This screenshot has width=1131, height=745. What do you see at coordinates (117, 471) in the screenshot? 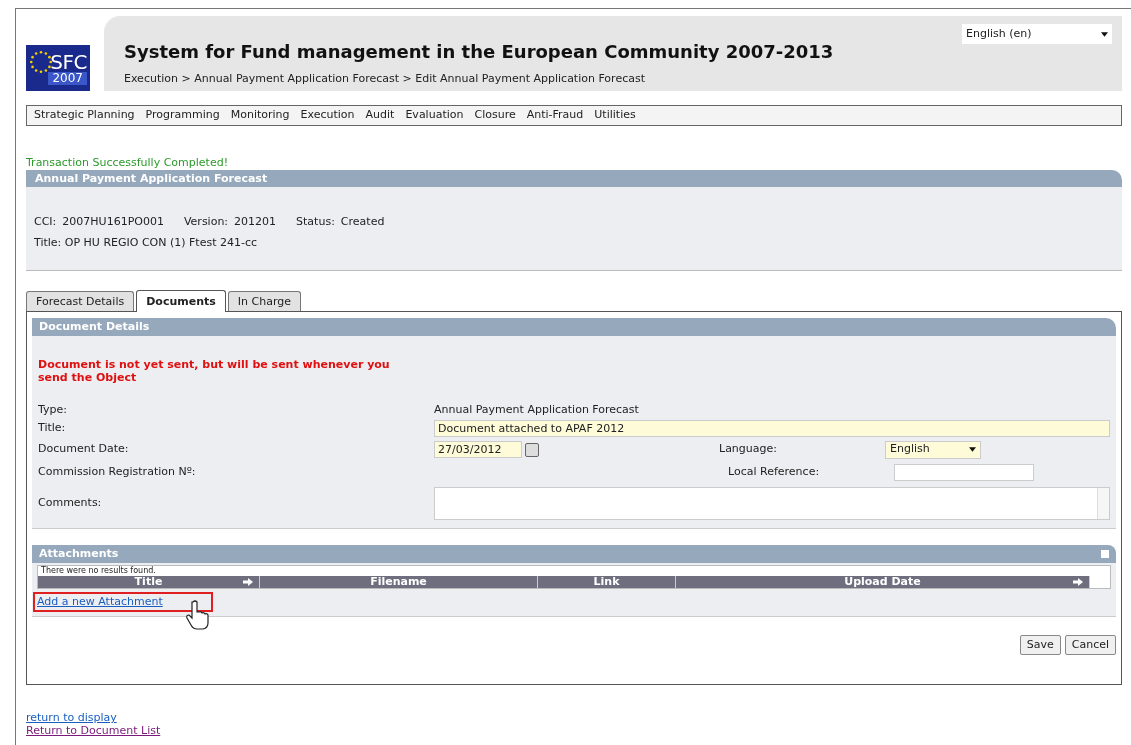
I see `field-label: Commission Registration Nº:` at bounding box center [117, 471].